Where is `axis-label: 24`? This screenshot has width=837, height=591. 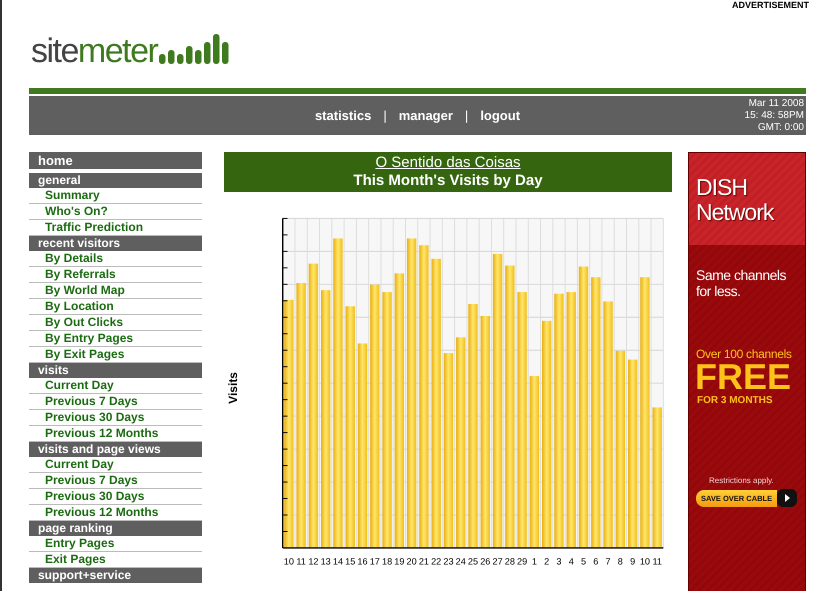 axis-label: 24 is located at coordinates (461, 561).